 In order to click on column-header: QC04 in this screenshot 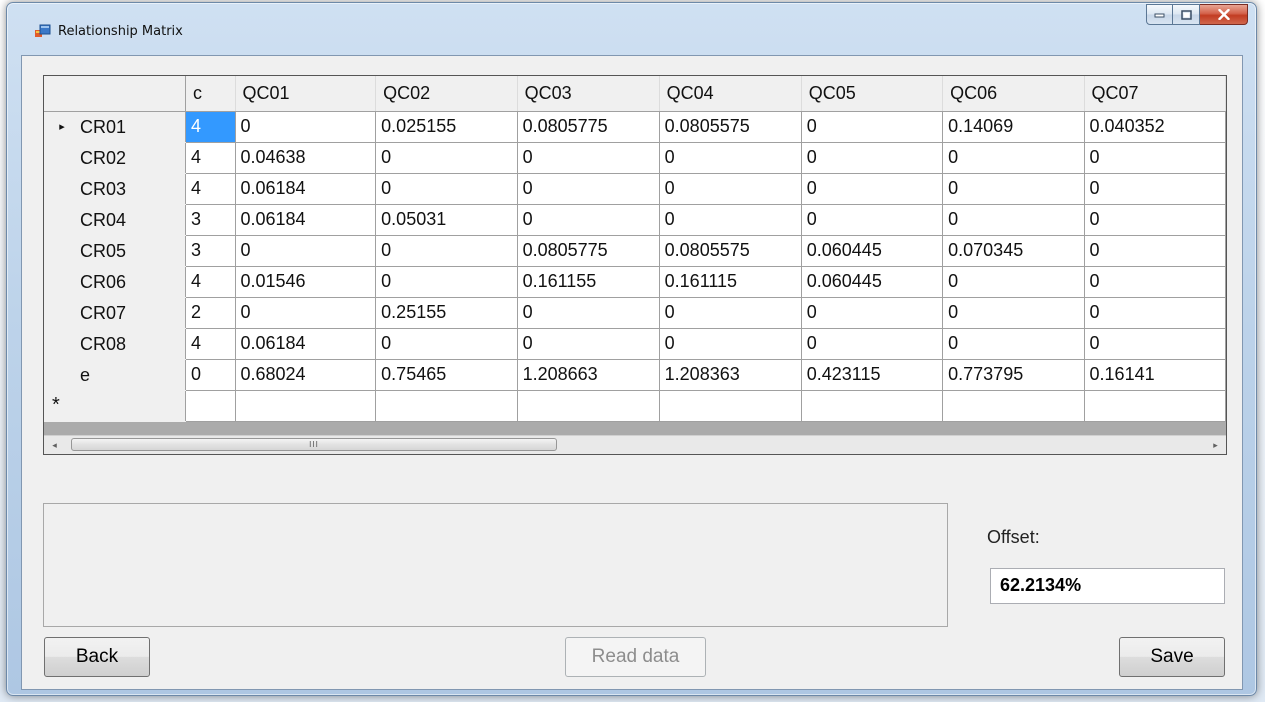, I will do `click(730, 94)`.